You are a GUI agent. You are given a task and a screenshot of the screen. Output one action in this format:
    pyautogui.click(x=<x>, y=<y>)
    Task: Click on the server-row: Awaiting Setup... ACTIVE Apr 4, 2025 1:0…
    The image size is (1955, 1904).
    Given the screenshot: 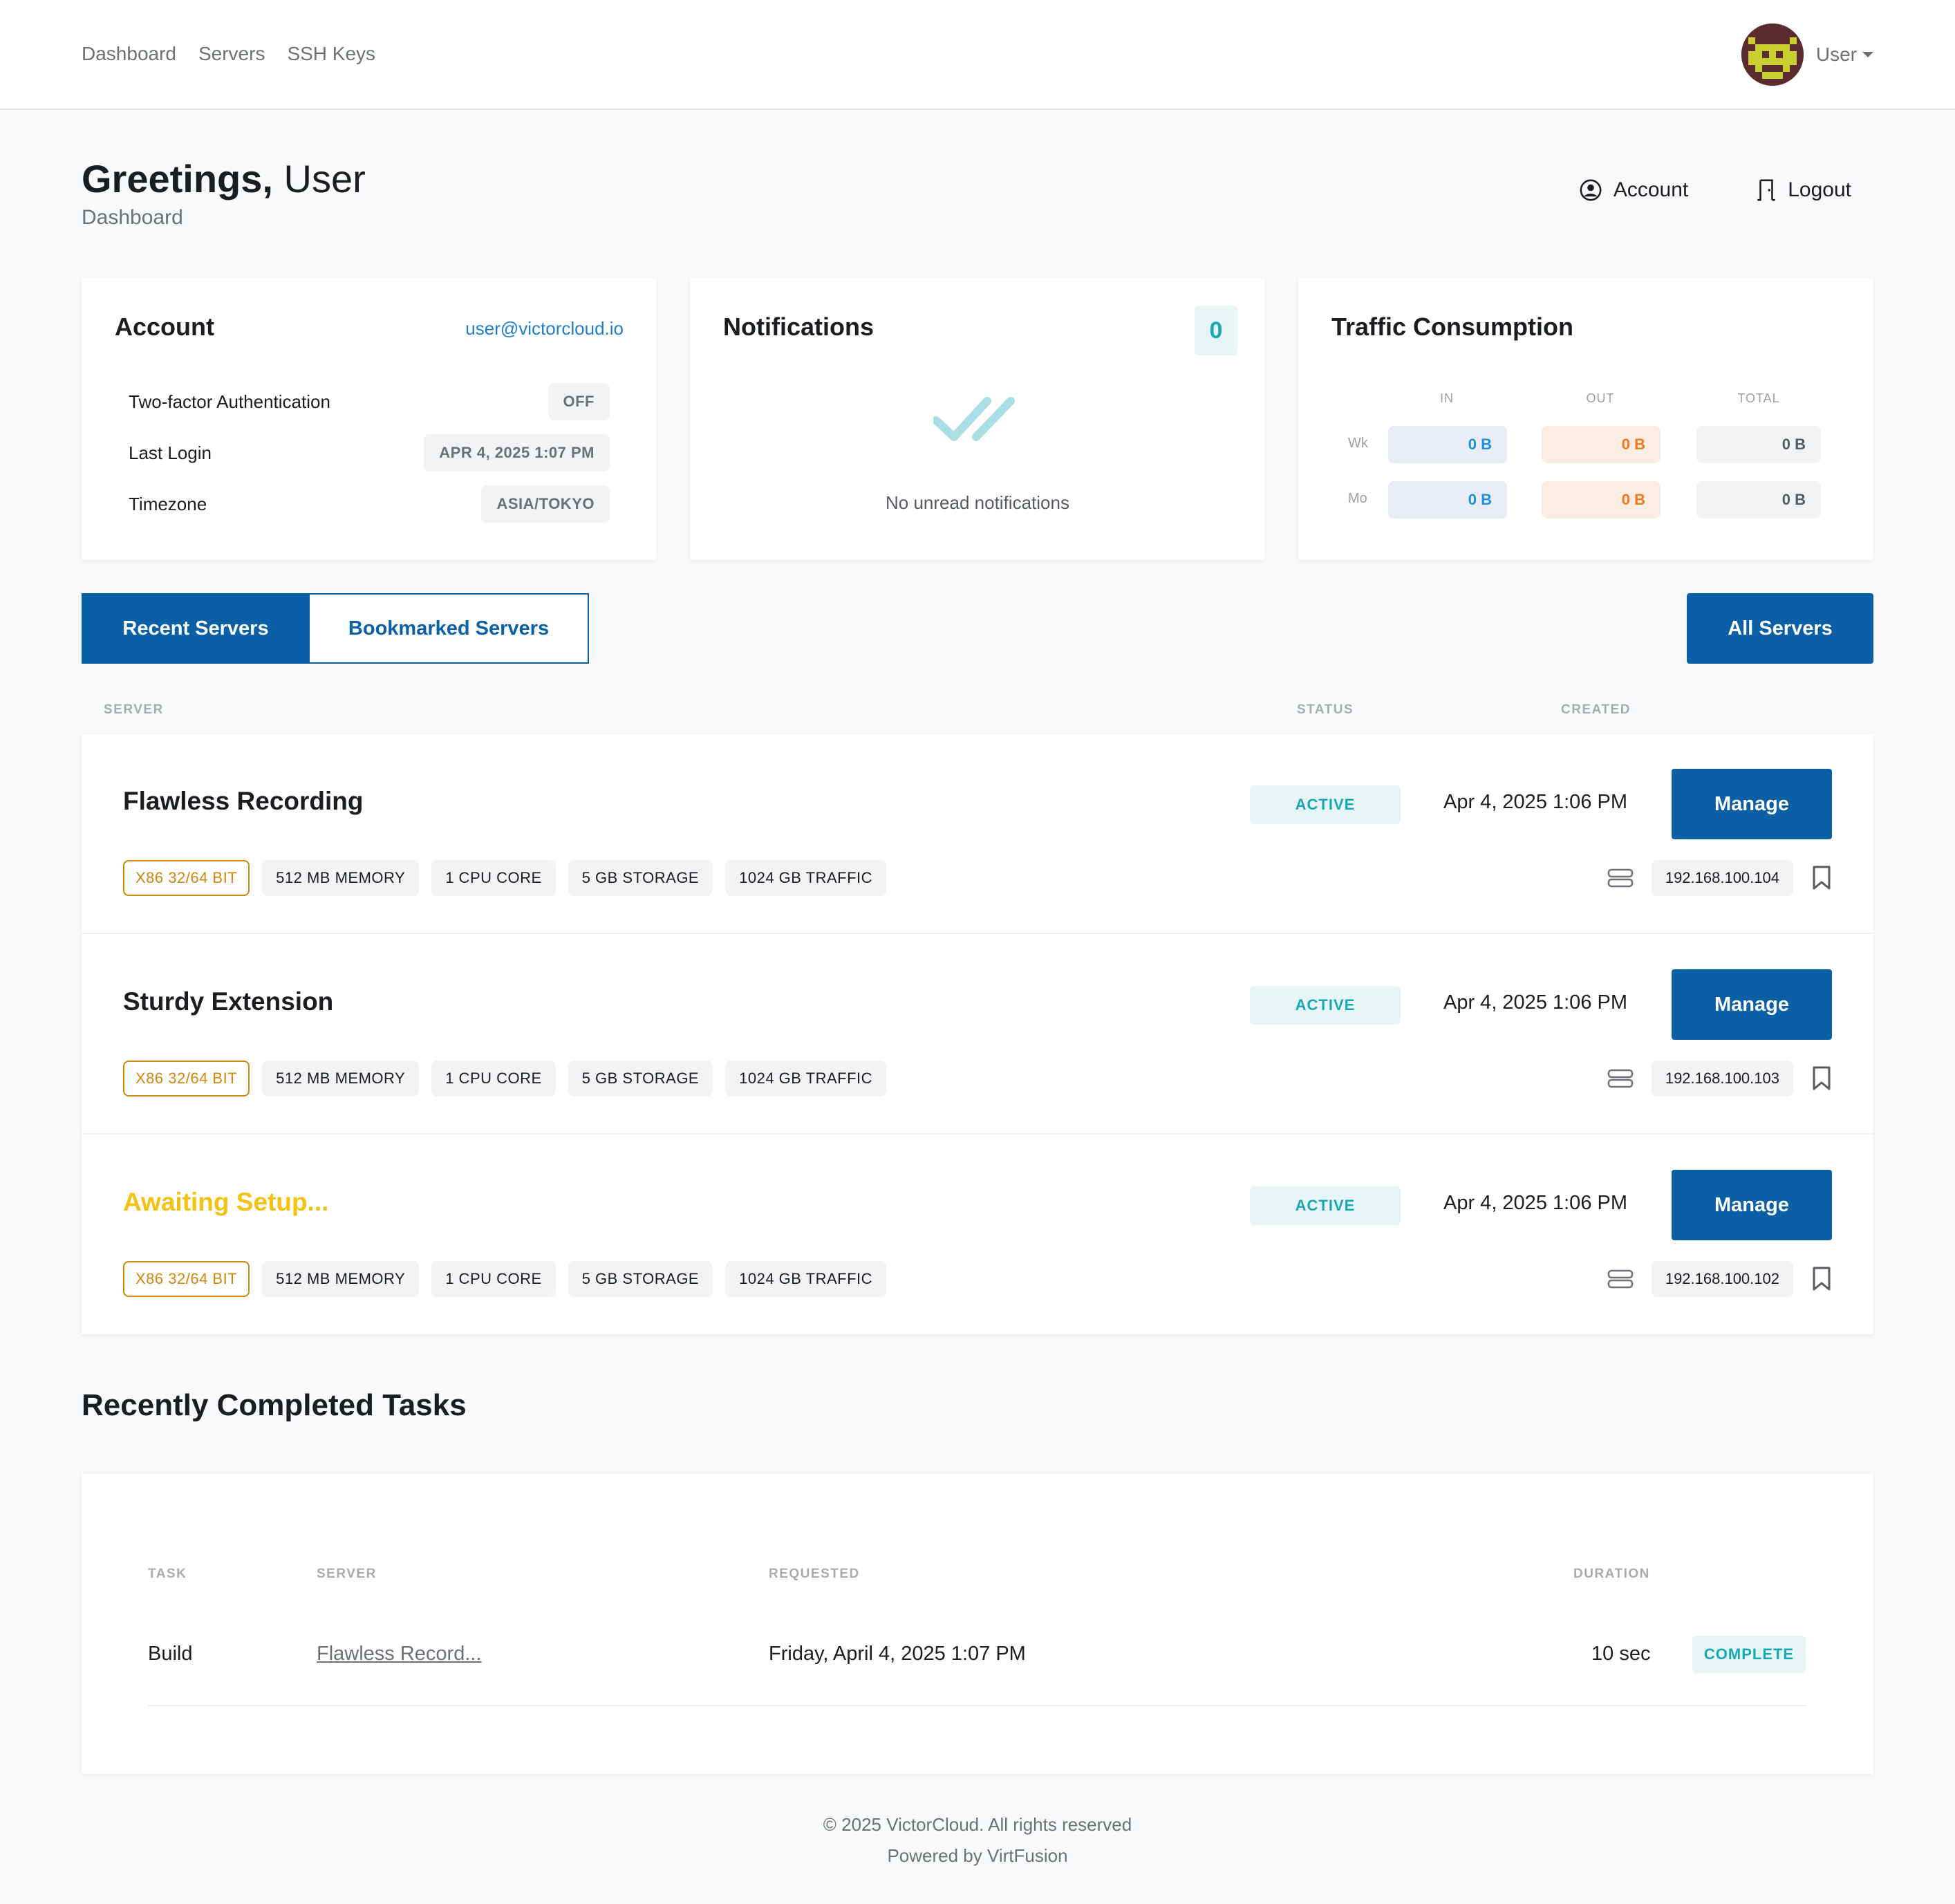 What is the action you would take?
    pyautogui.click(x=977, y=1235)
    